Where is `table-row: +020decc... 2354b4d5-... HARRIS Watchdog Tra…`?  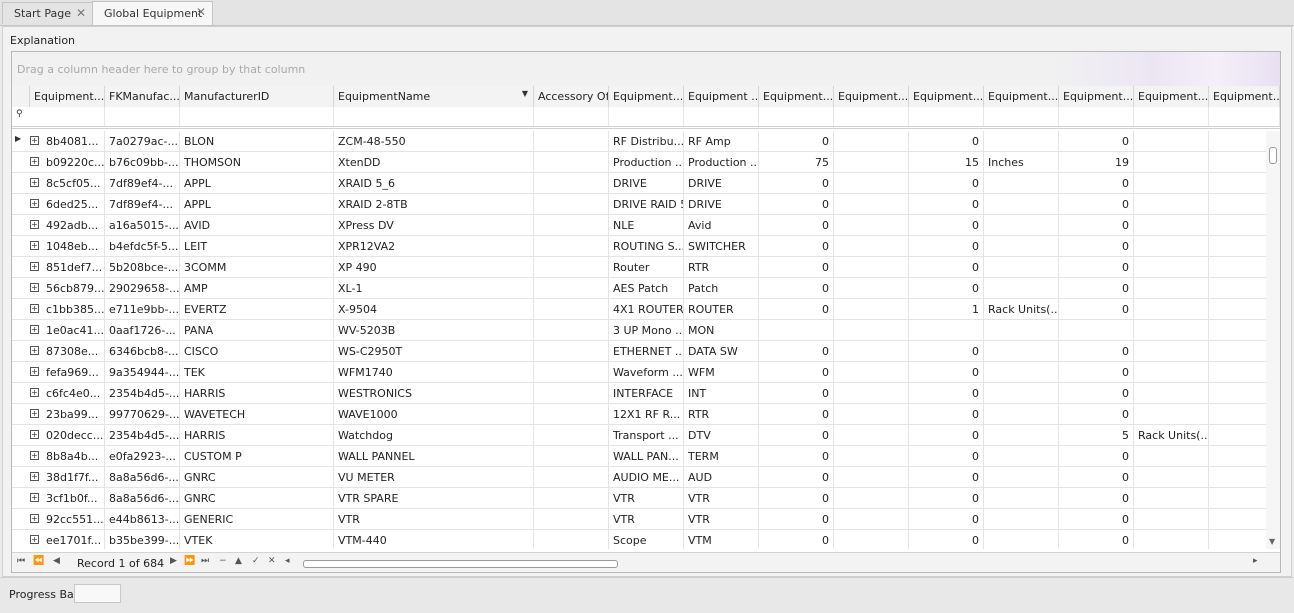 table-row: +020decc... 2354b4d5-... HARRIS Watchdog Tra… is located at coordinates (639, 435).